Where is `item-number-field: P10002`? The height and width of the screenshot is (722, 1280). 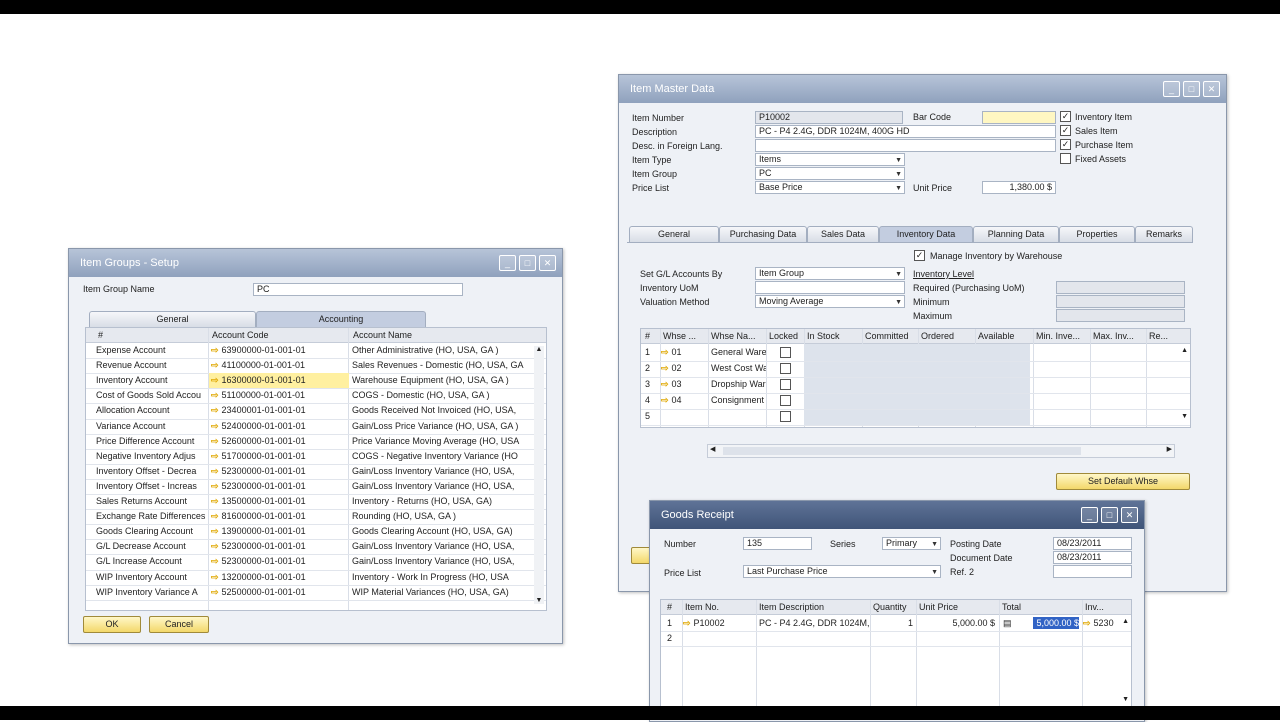 item-number-field: P10002 is located at coordinates (829, 117).